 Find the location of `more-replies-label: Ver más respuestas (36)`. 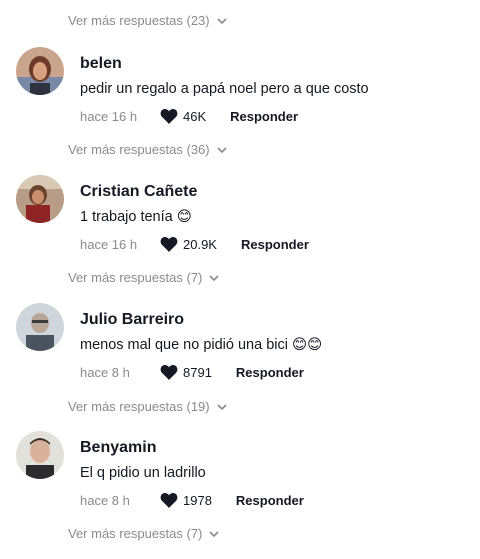

more-replies-label: Ver más respuestas (36) is located at coordinates (139, 149).